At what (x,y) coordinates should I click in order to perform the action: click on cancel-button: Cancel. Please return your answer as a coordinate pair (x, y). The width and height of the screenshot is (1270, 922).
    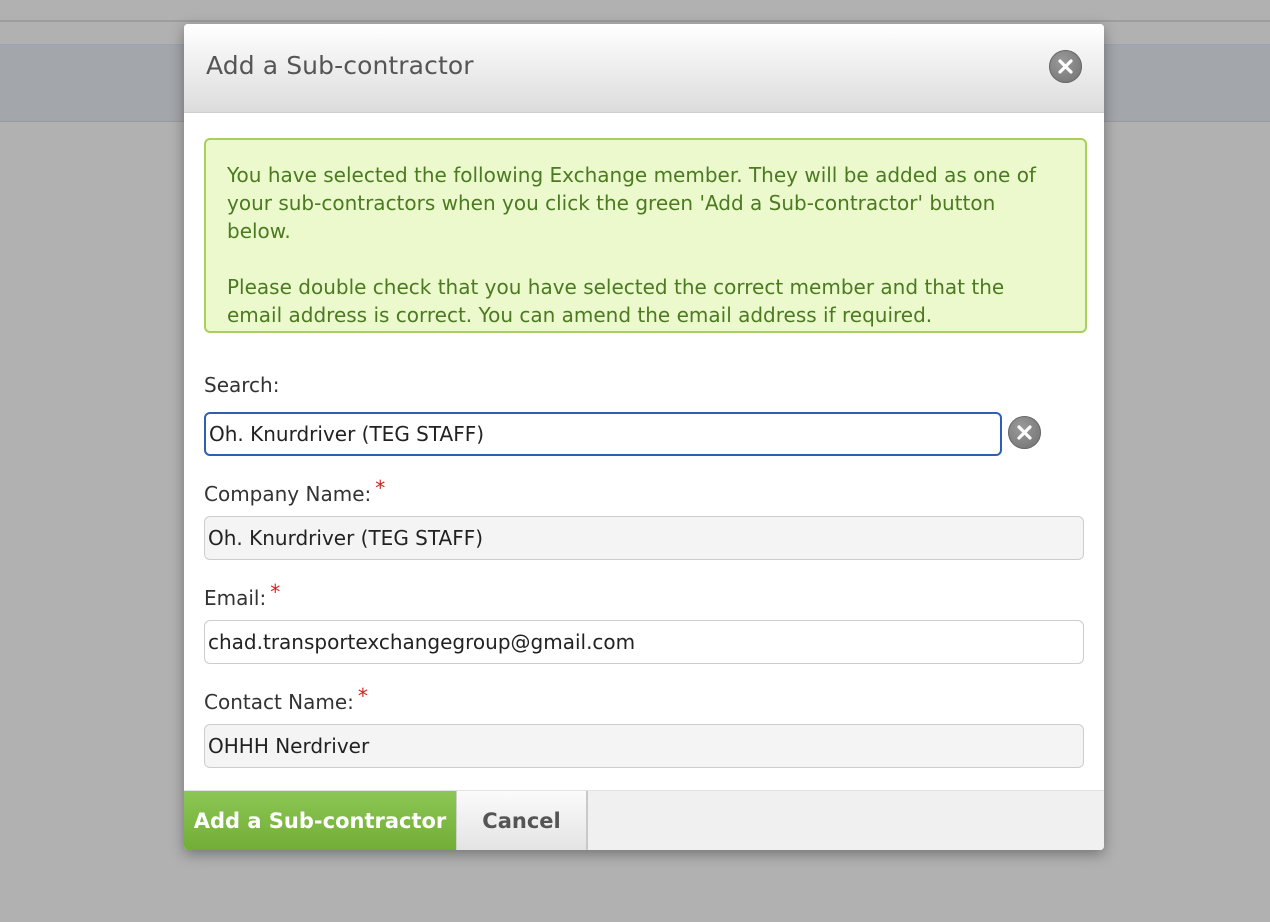
    Looking at the image, I should click on (522, 820).